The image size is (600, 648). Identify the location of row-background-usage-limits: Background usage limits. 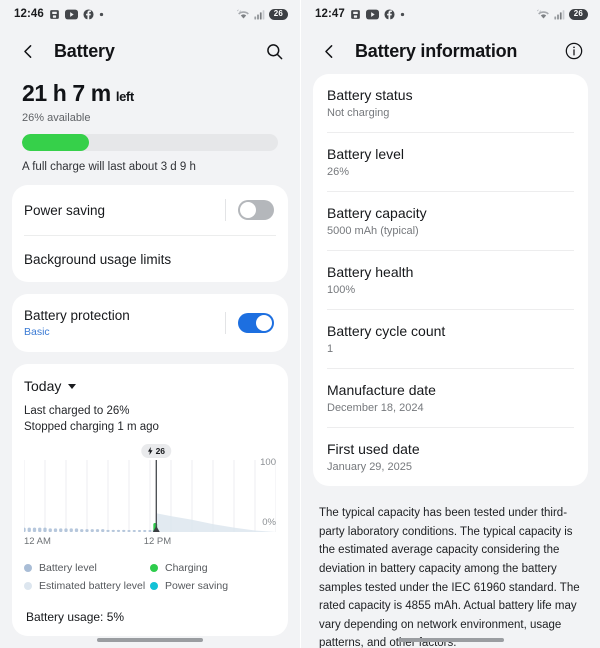
(150, 259).